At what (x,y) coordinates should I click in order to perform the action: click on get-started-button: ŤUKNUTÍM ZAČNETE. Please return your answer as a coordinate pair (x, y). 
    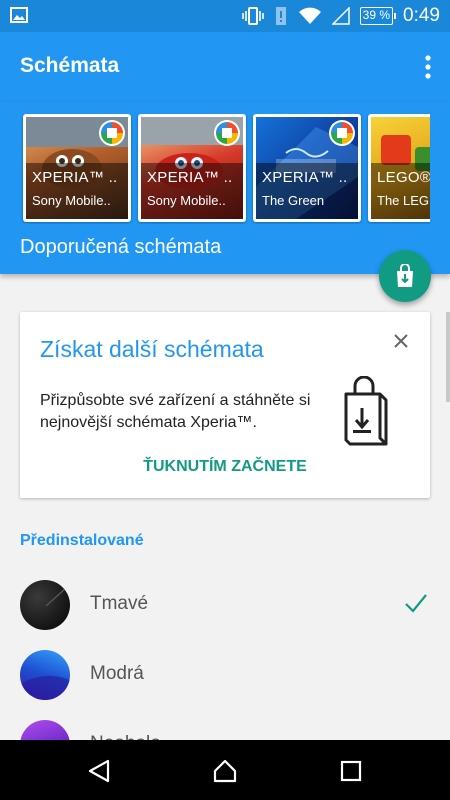
    Looking at the image, I should click on (225, 467).